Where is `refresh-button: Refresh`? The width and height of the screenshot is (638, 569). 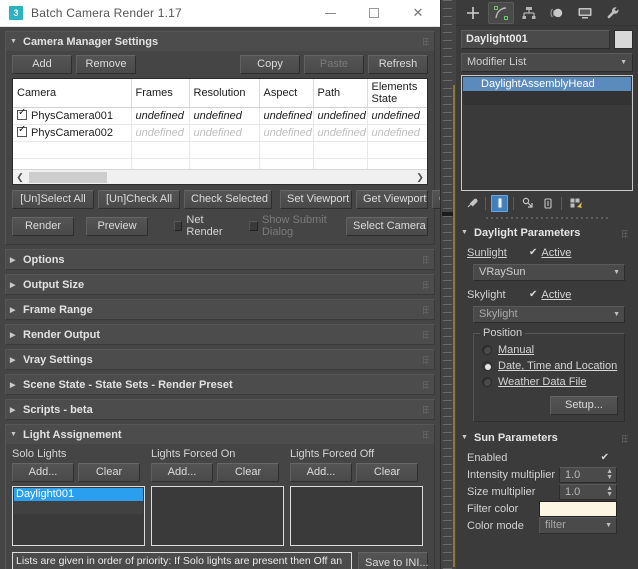
refresh-button: Refresh is located at coordinates (398, 64).